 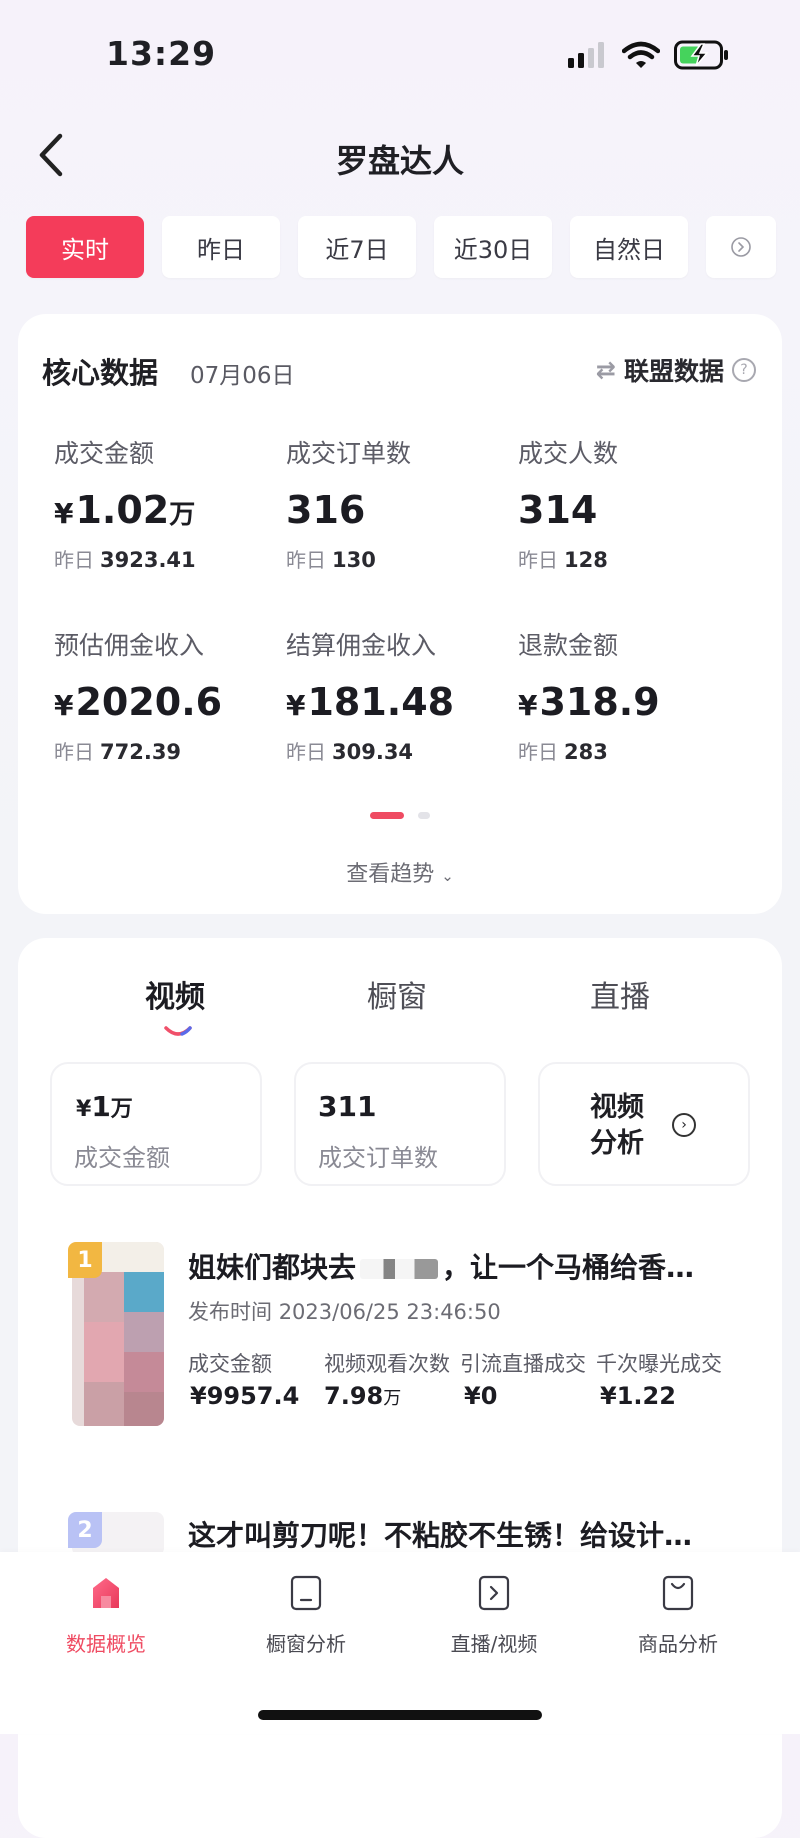 I want to click on showcase-icon, so click(x=306, y=1593).